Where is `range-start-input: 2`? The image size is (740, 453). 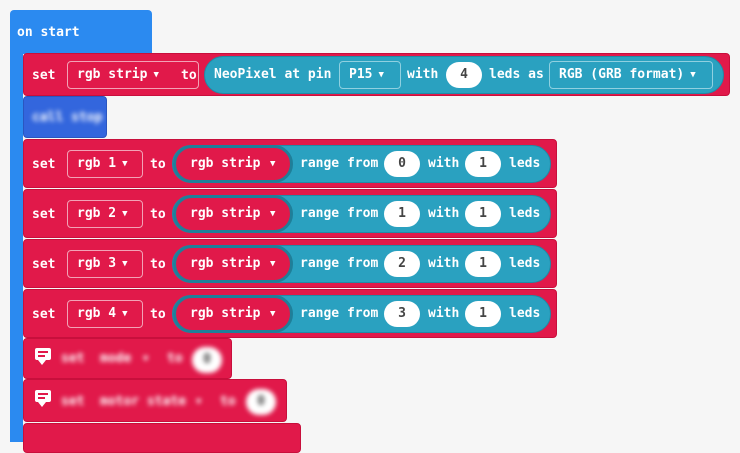
range-start-input: 2 is located at coordinates (402, 264).